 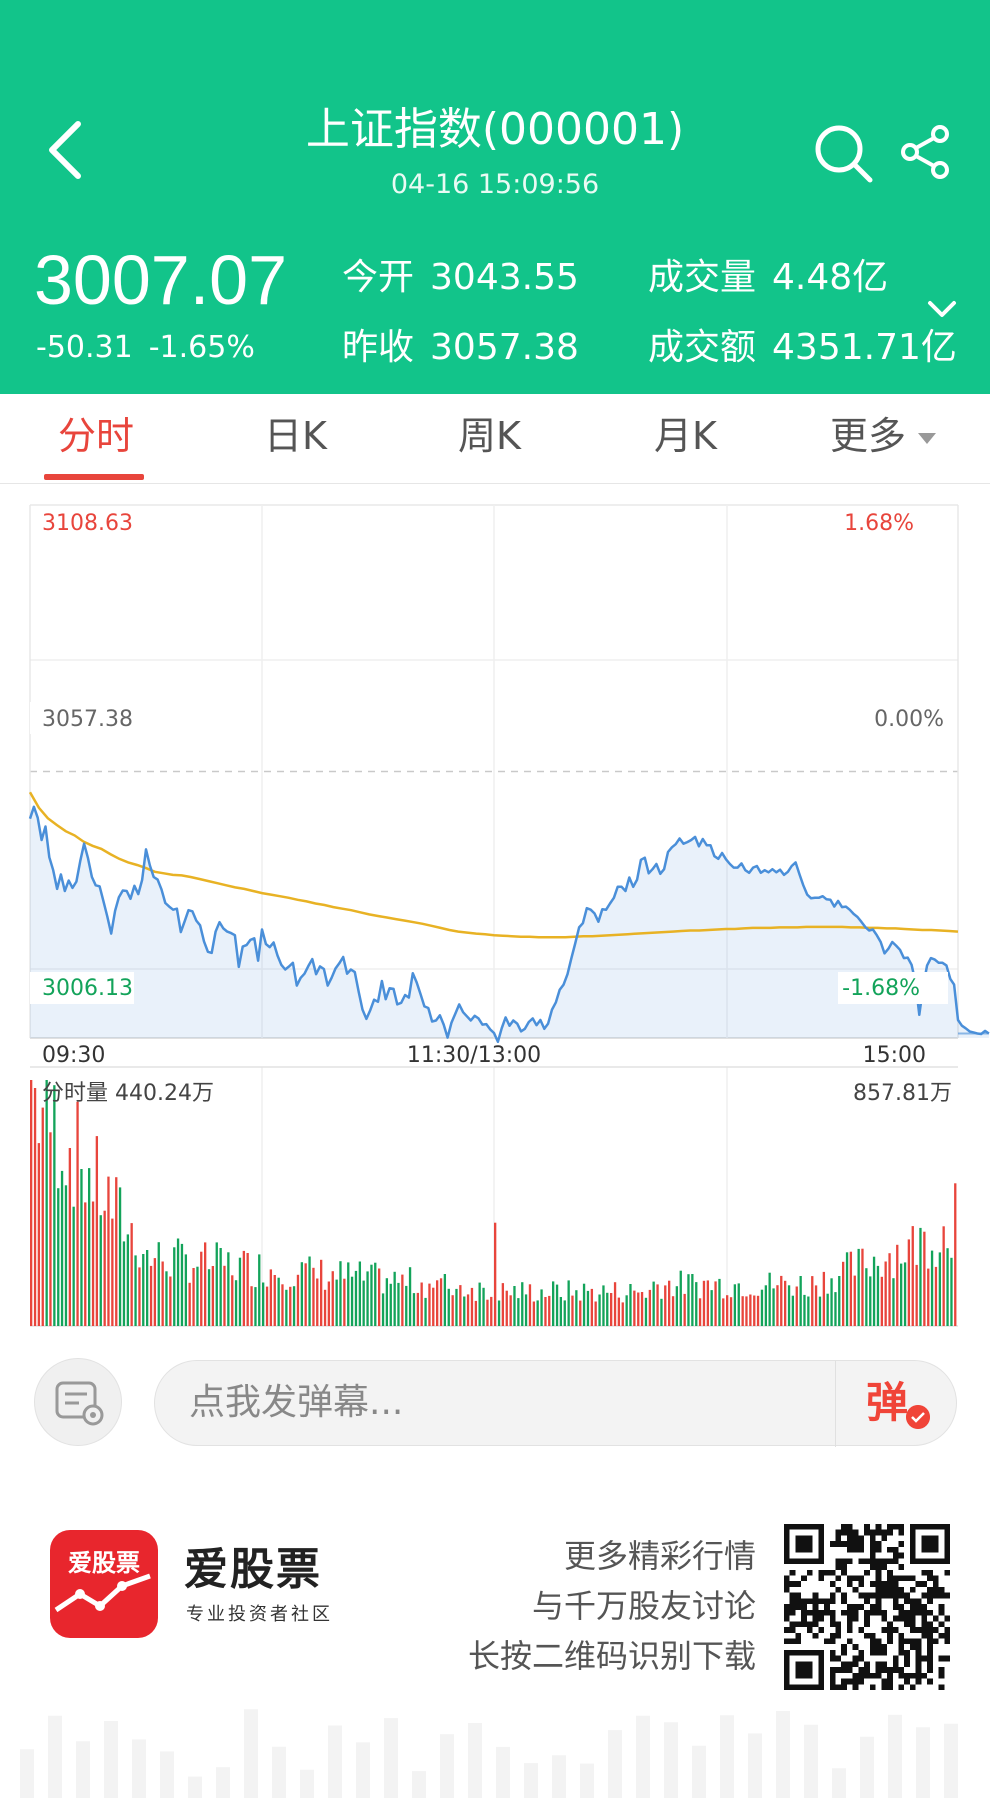 What do you see at coordinates (555, 1403) in the screenshot?
I see `barrage-input: 点我发弹幕... 弹` at bounding box center [555, 1403].